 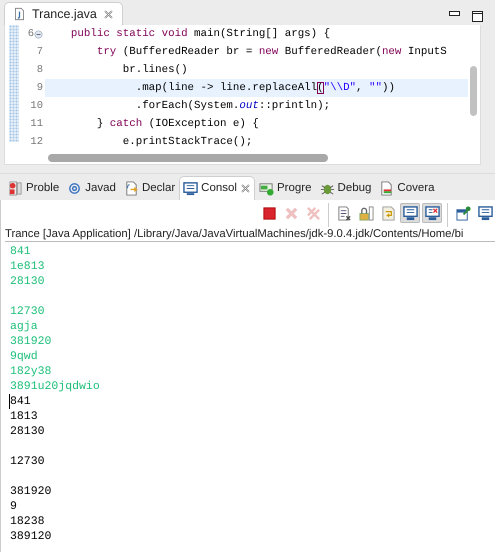 I want to click on editor-tab: Trance.java, so click(x=63, y=13).